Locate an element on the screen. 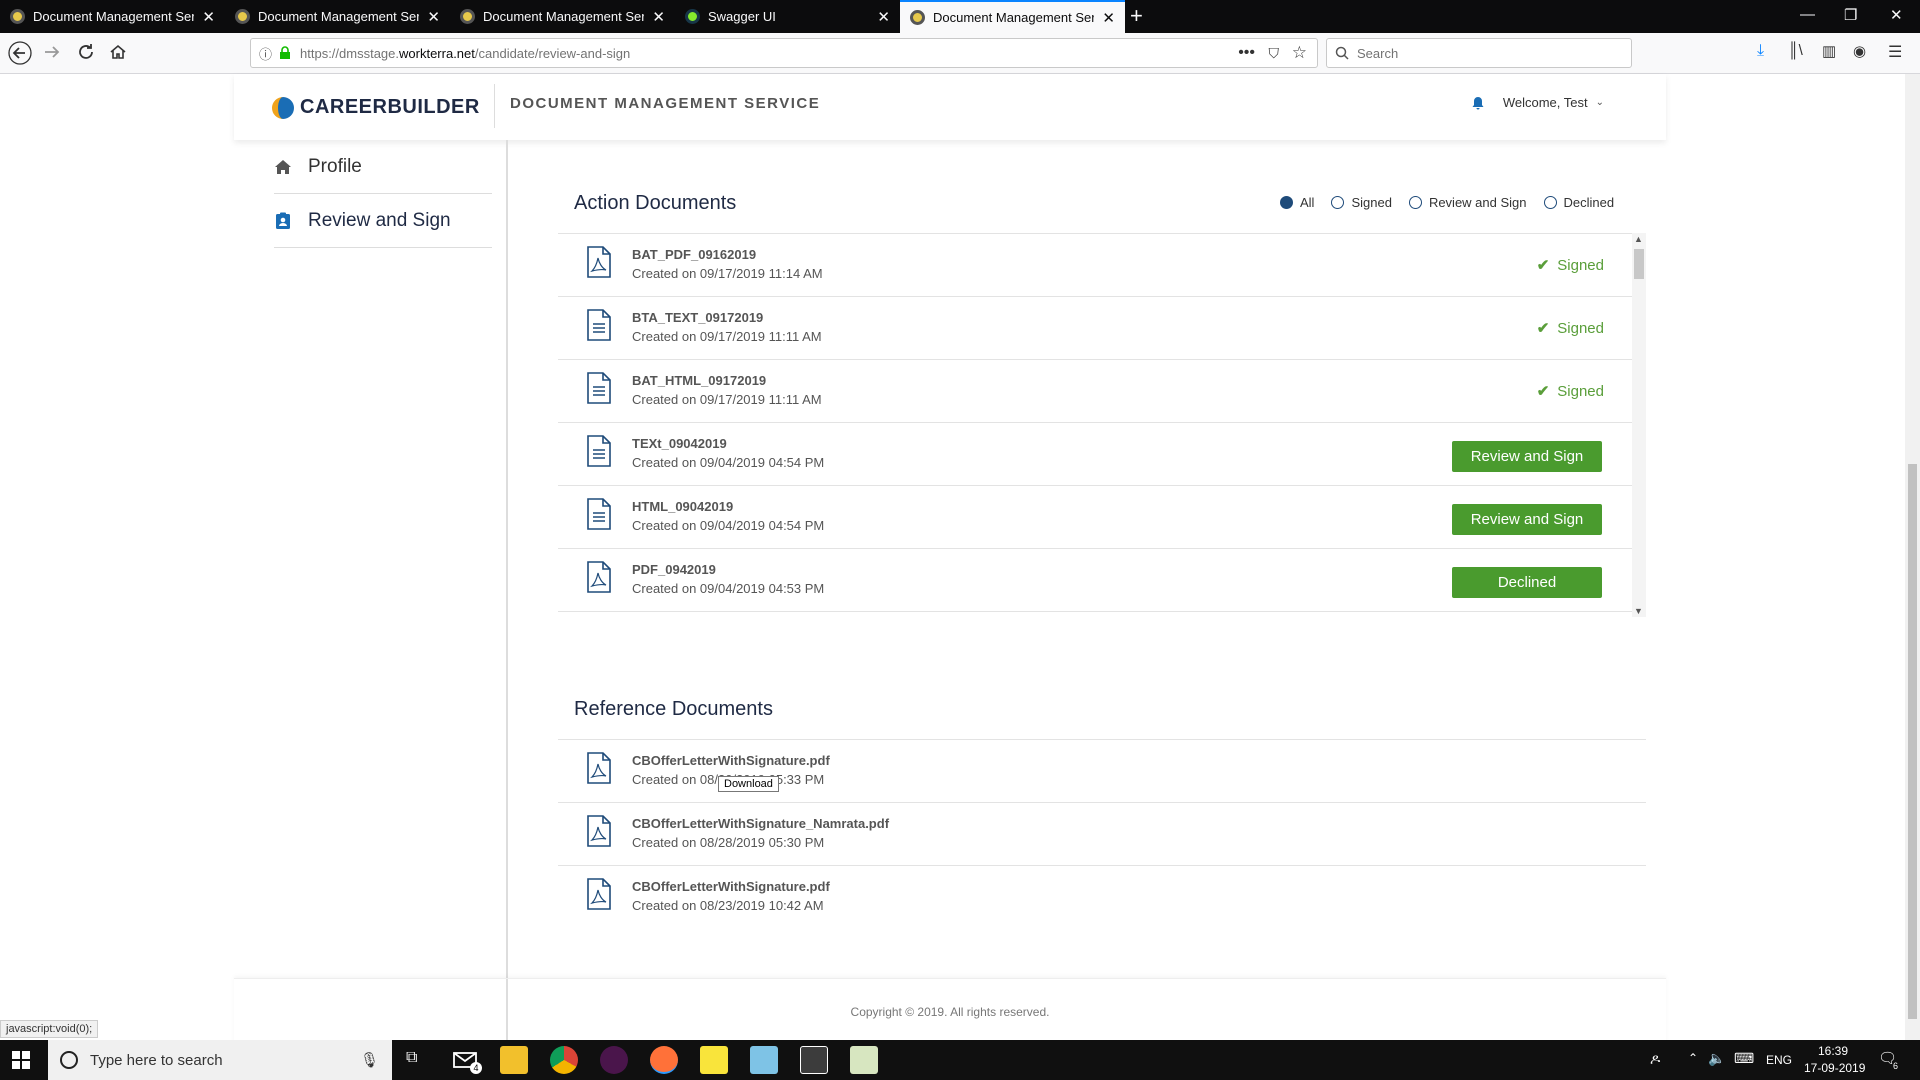 The height and width of the screenshot is (1080, 1920). sidebar-item-profile: Profile is located at coordinates (383, 167).